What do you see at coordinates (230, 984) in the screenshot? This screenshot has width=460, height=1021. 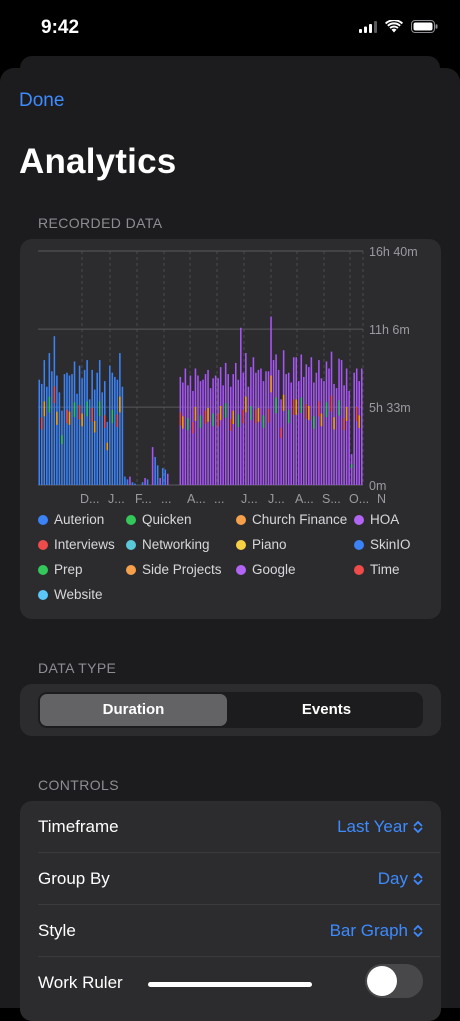 I see `home-indicator` at bounding box center [230, 984].